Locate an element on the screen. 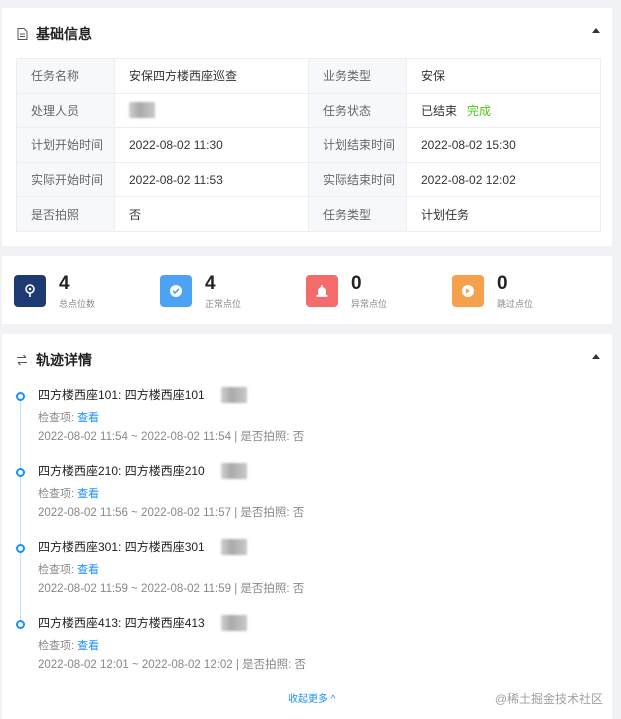 The width and height of the screenshot is (621, 719). check-circle-icon is located at coordinates (176, 291).